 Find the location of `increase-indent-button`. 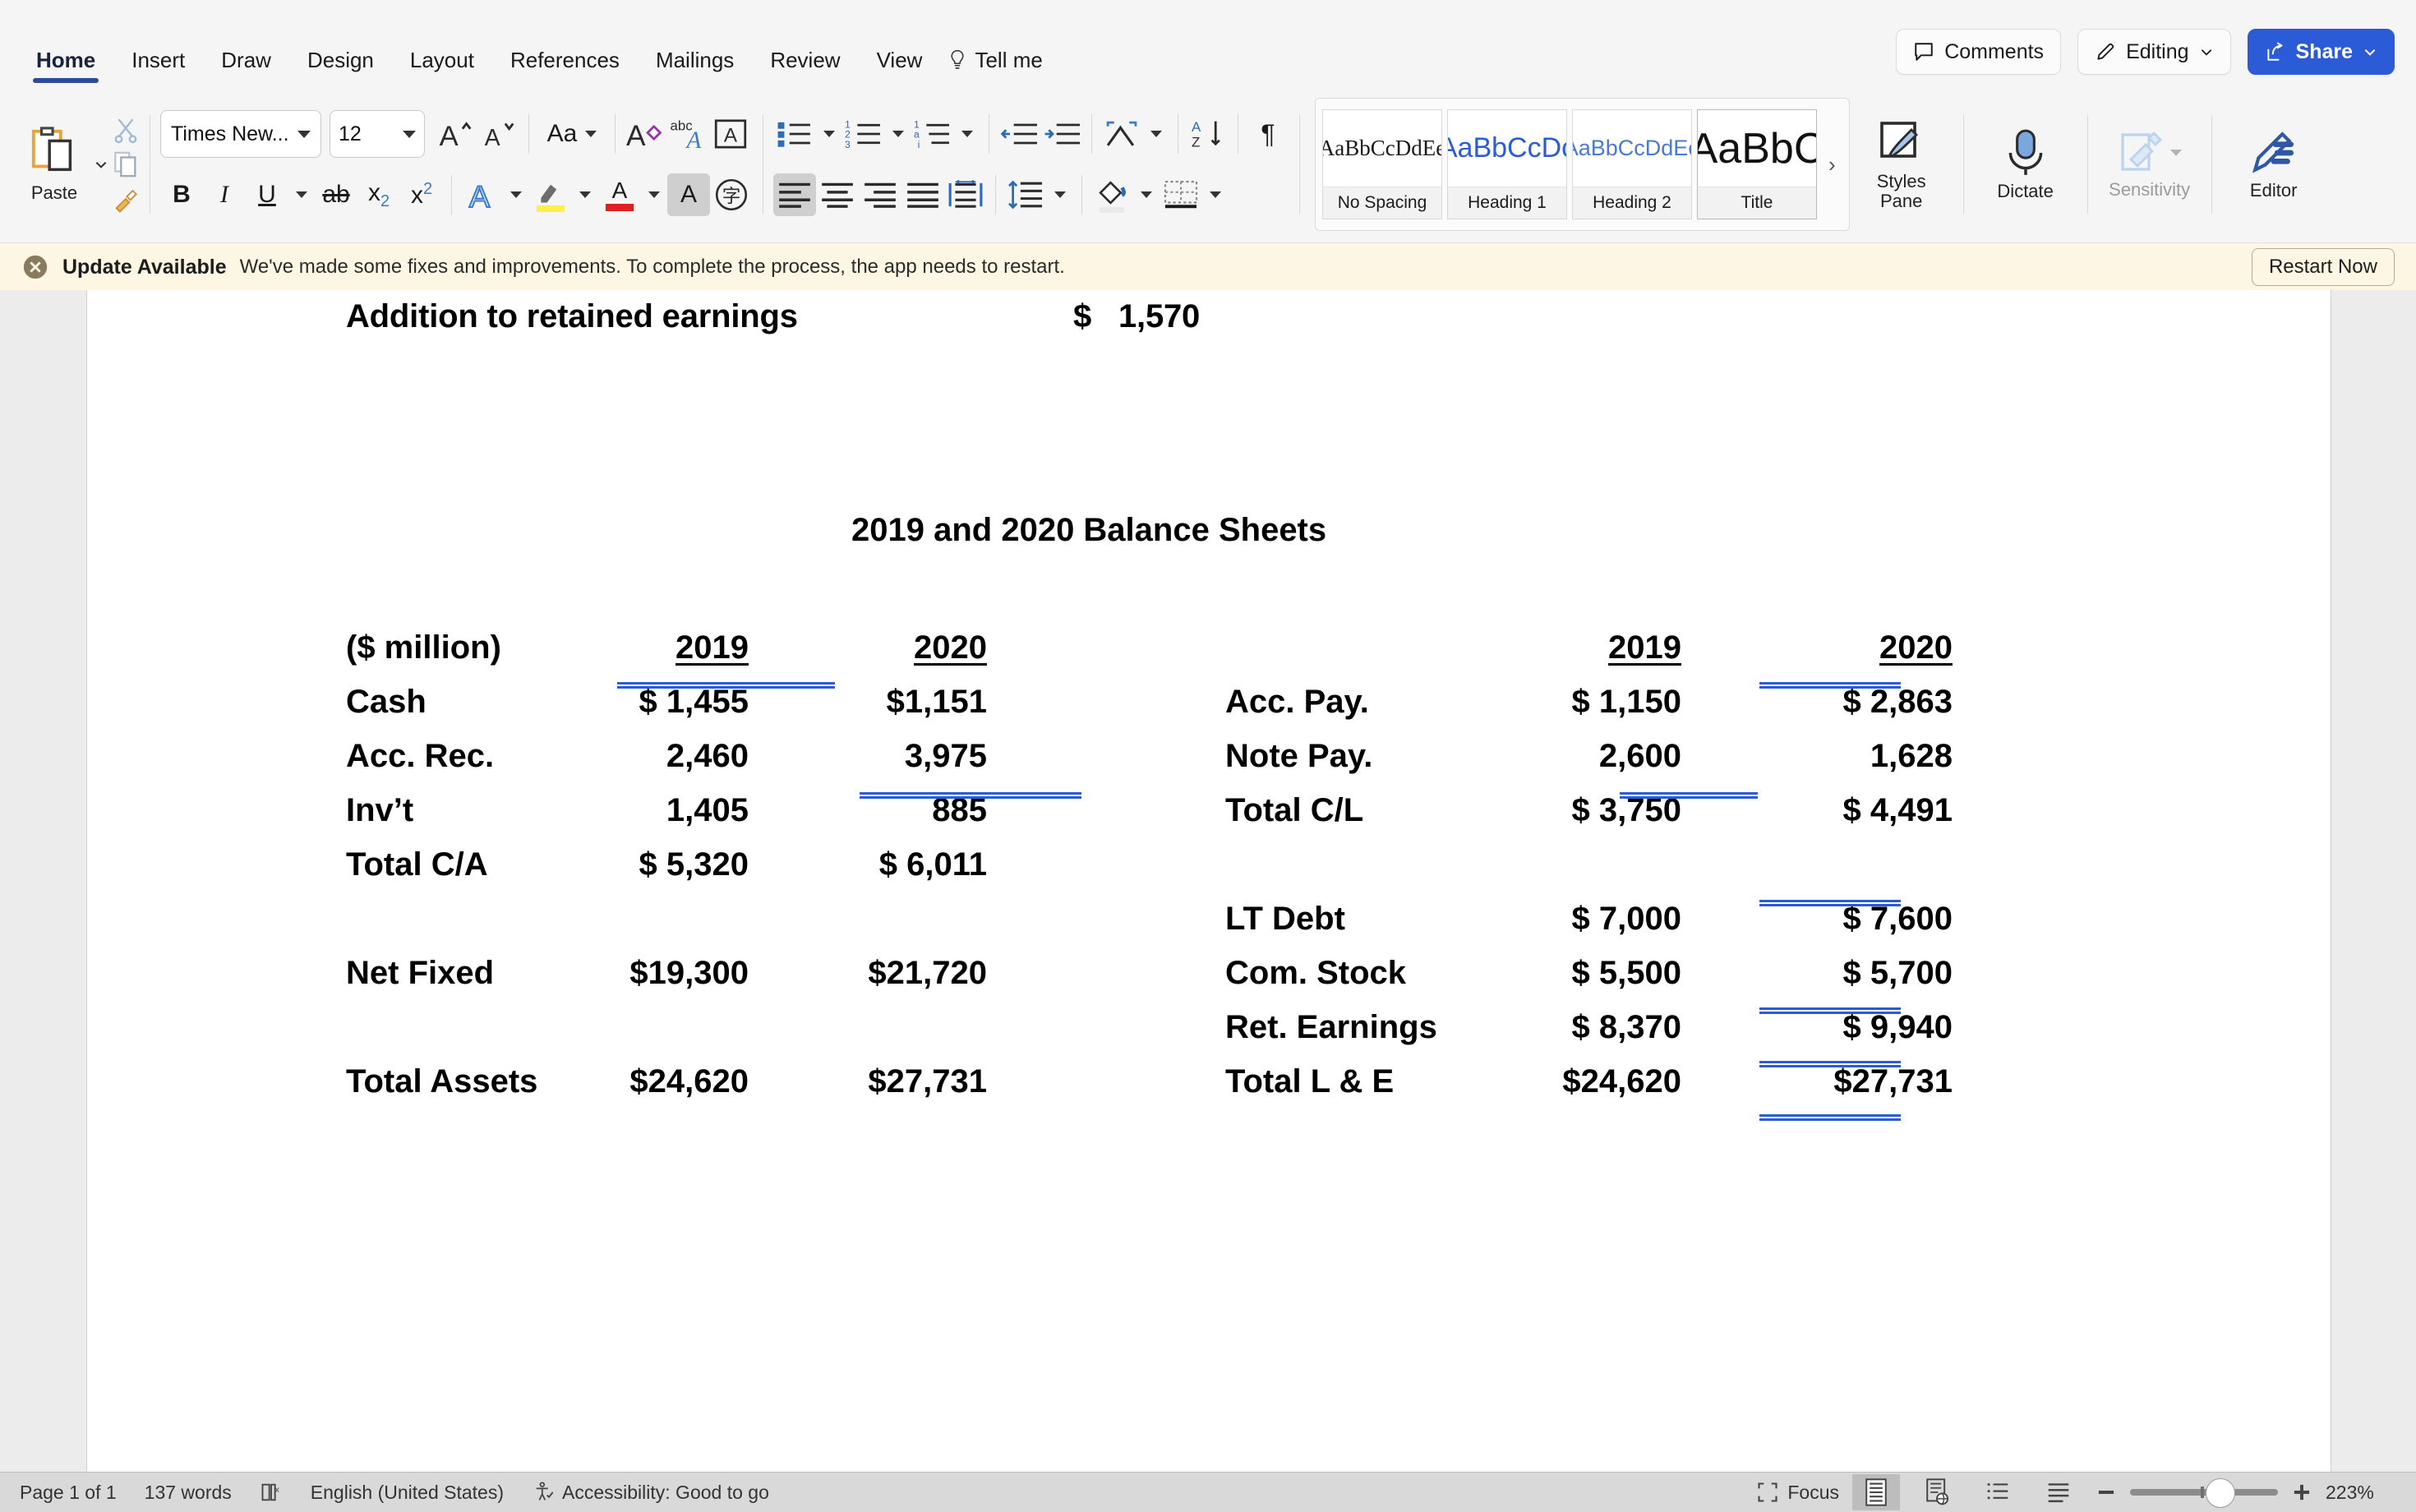

increase-indent-button is located at coordinates (1062, 134).